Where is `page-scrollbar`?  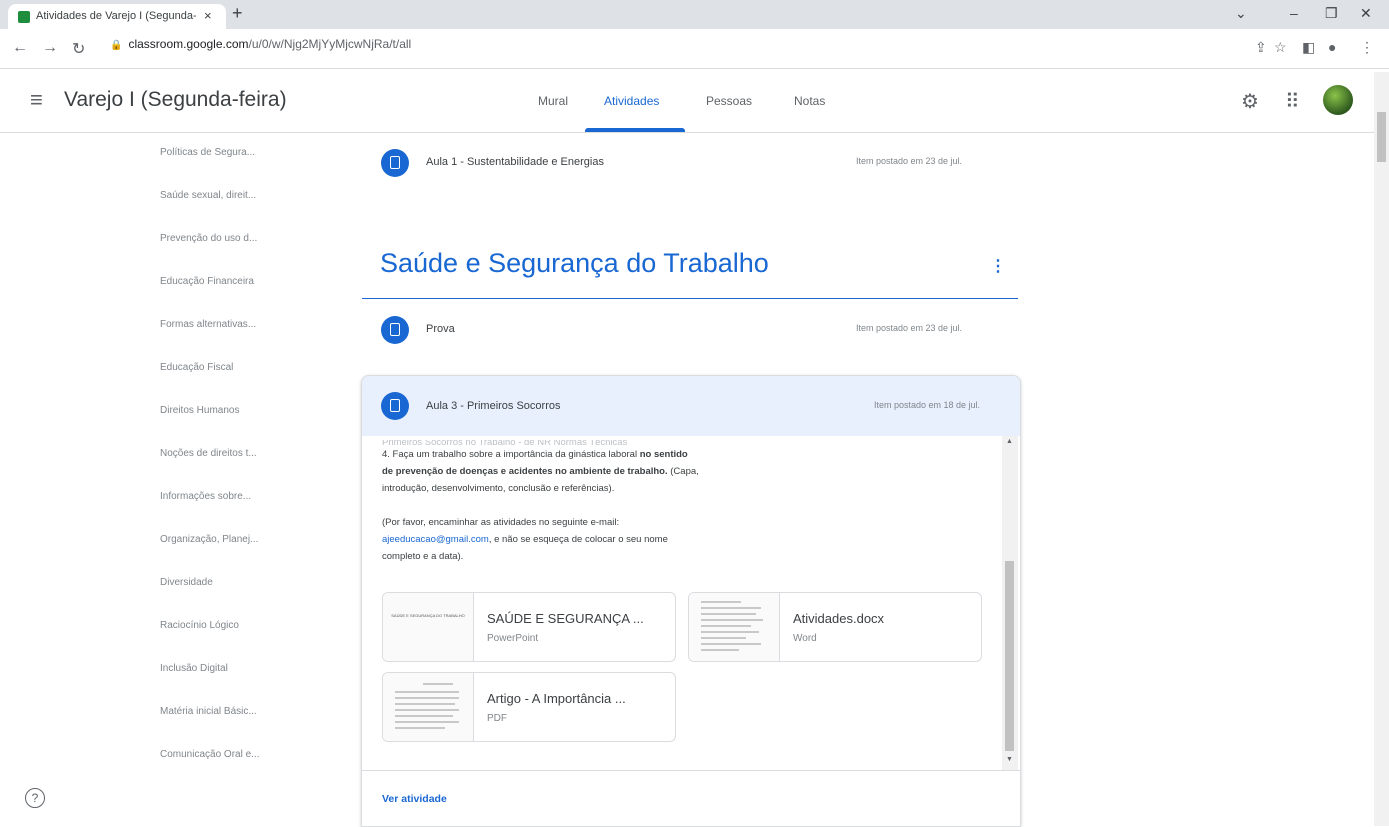
page-scrollbar is located at coordinates (1381, 449).